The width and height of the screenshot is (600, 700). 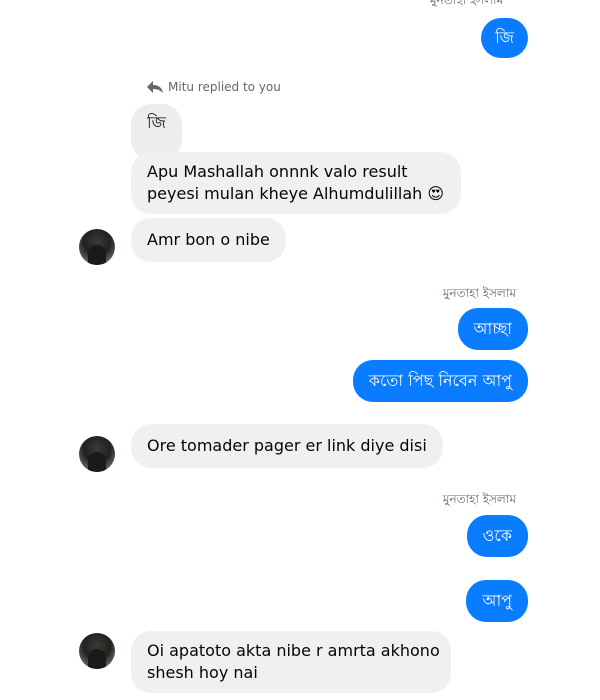 I want to click on sender-name-cut: মুনতাহা ইসলাম, so click(x=467, y=3).